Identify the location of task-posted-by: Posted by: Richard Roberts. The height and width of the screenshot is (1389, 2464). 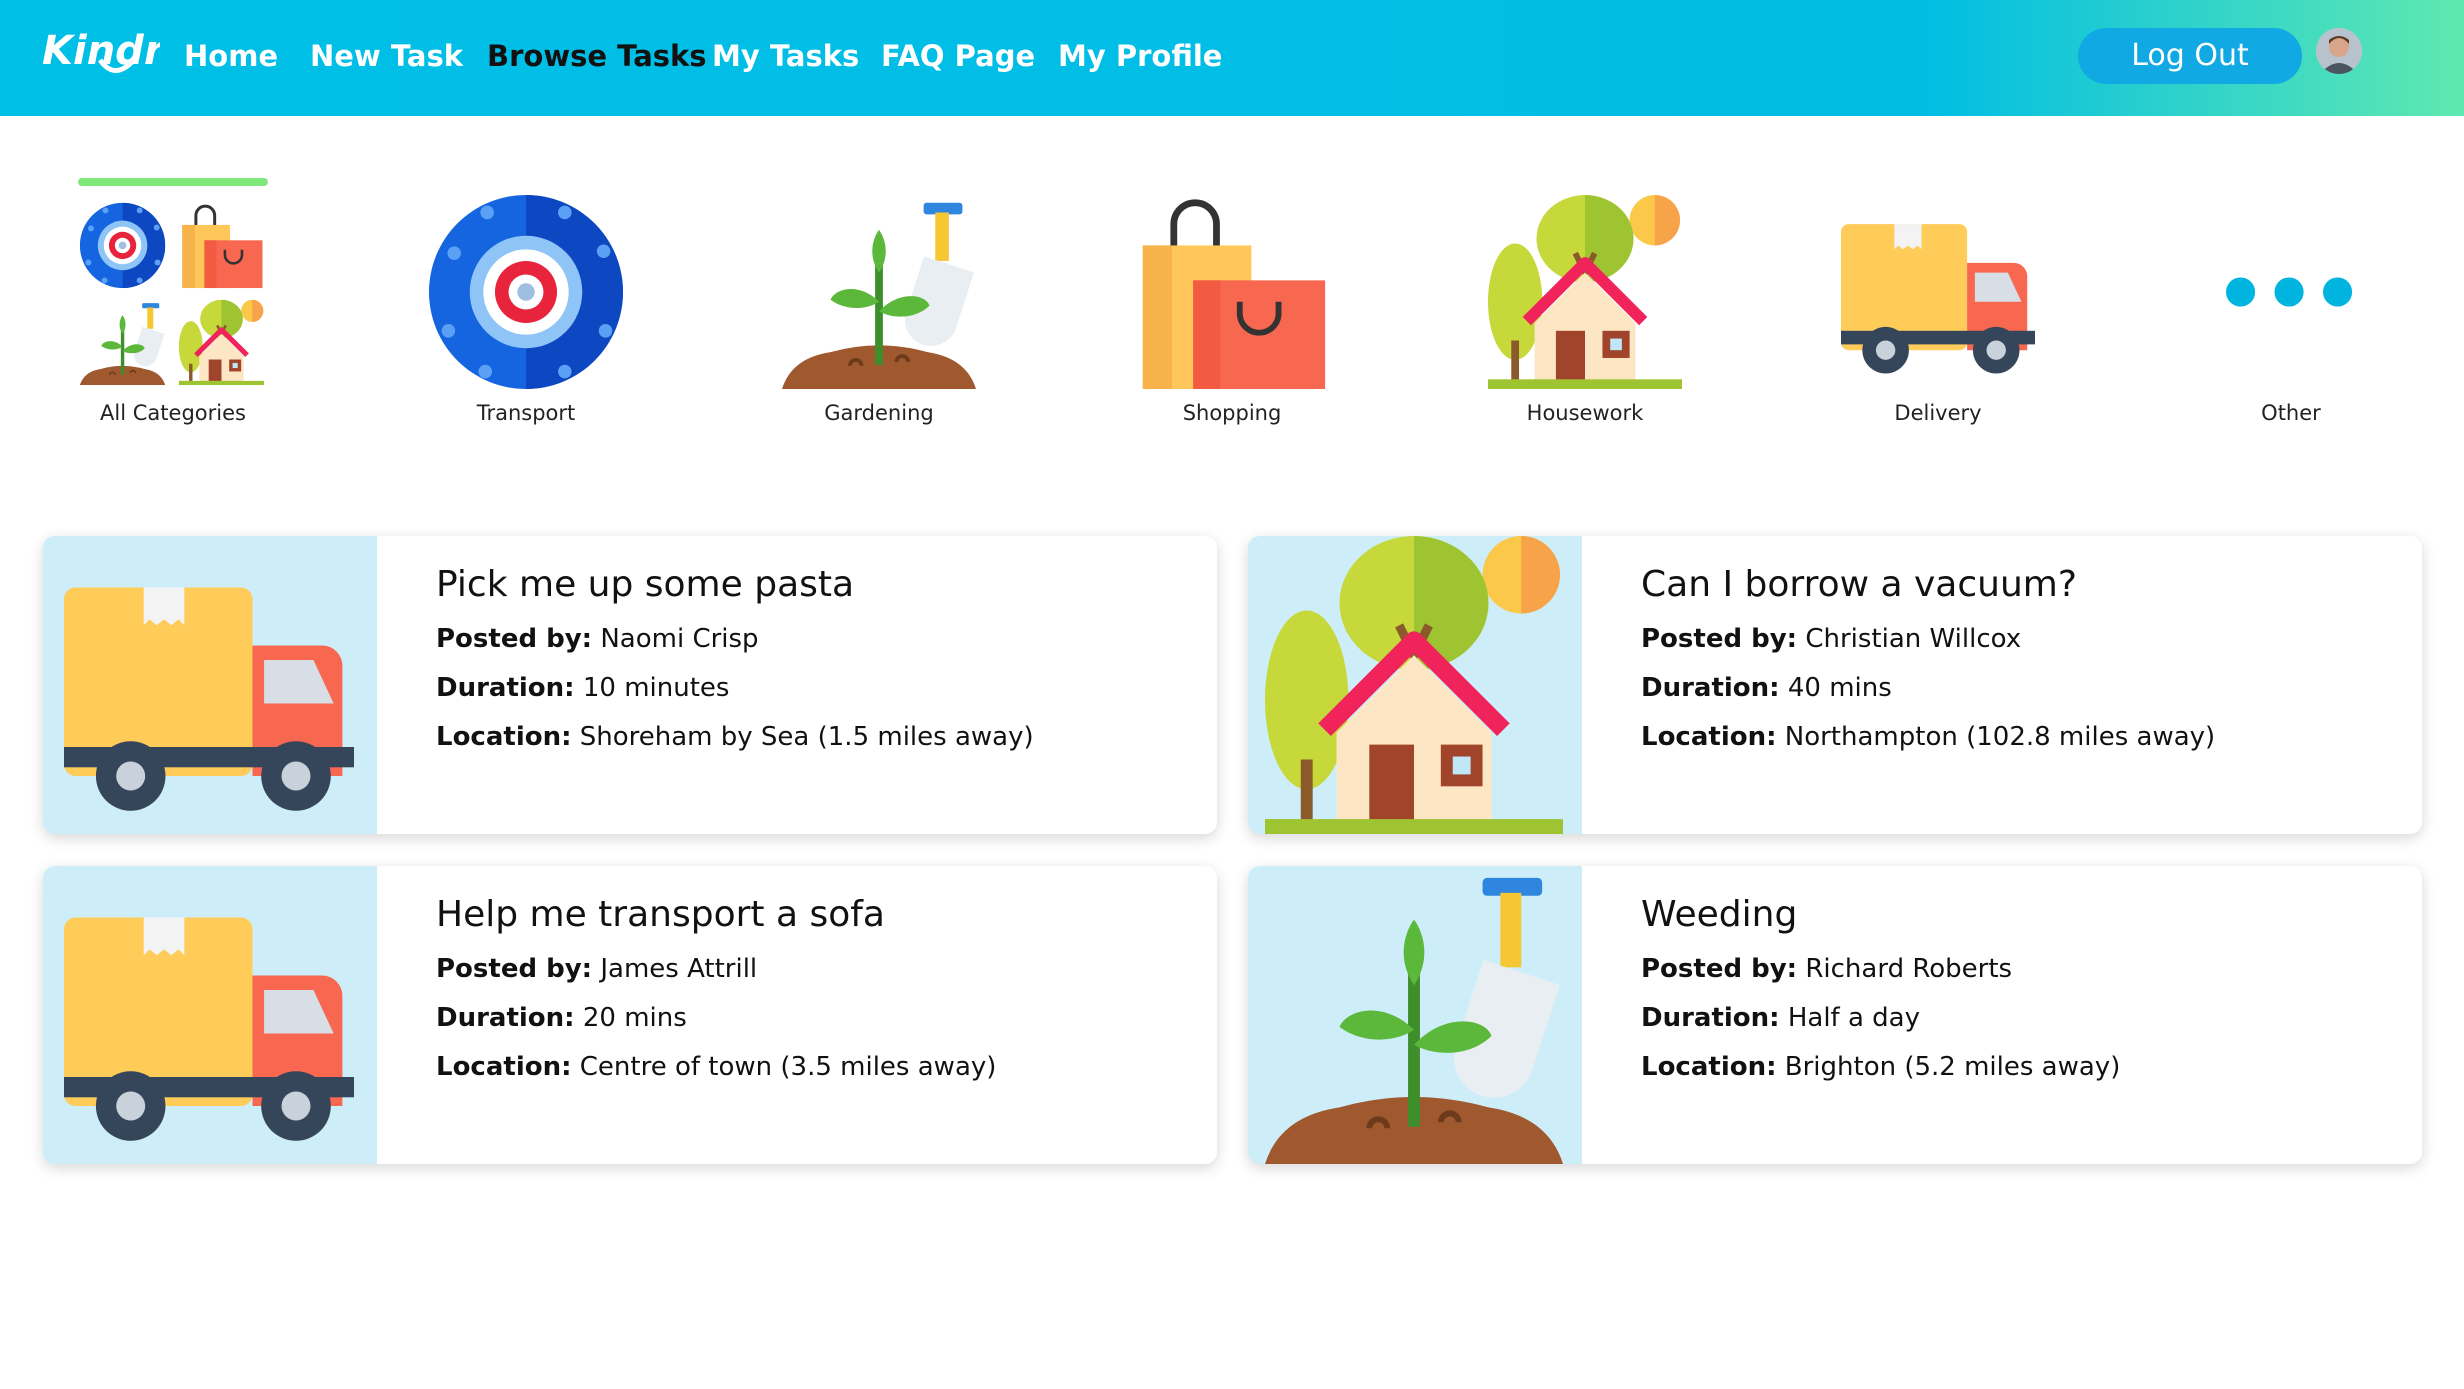
(1827, 969).